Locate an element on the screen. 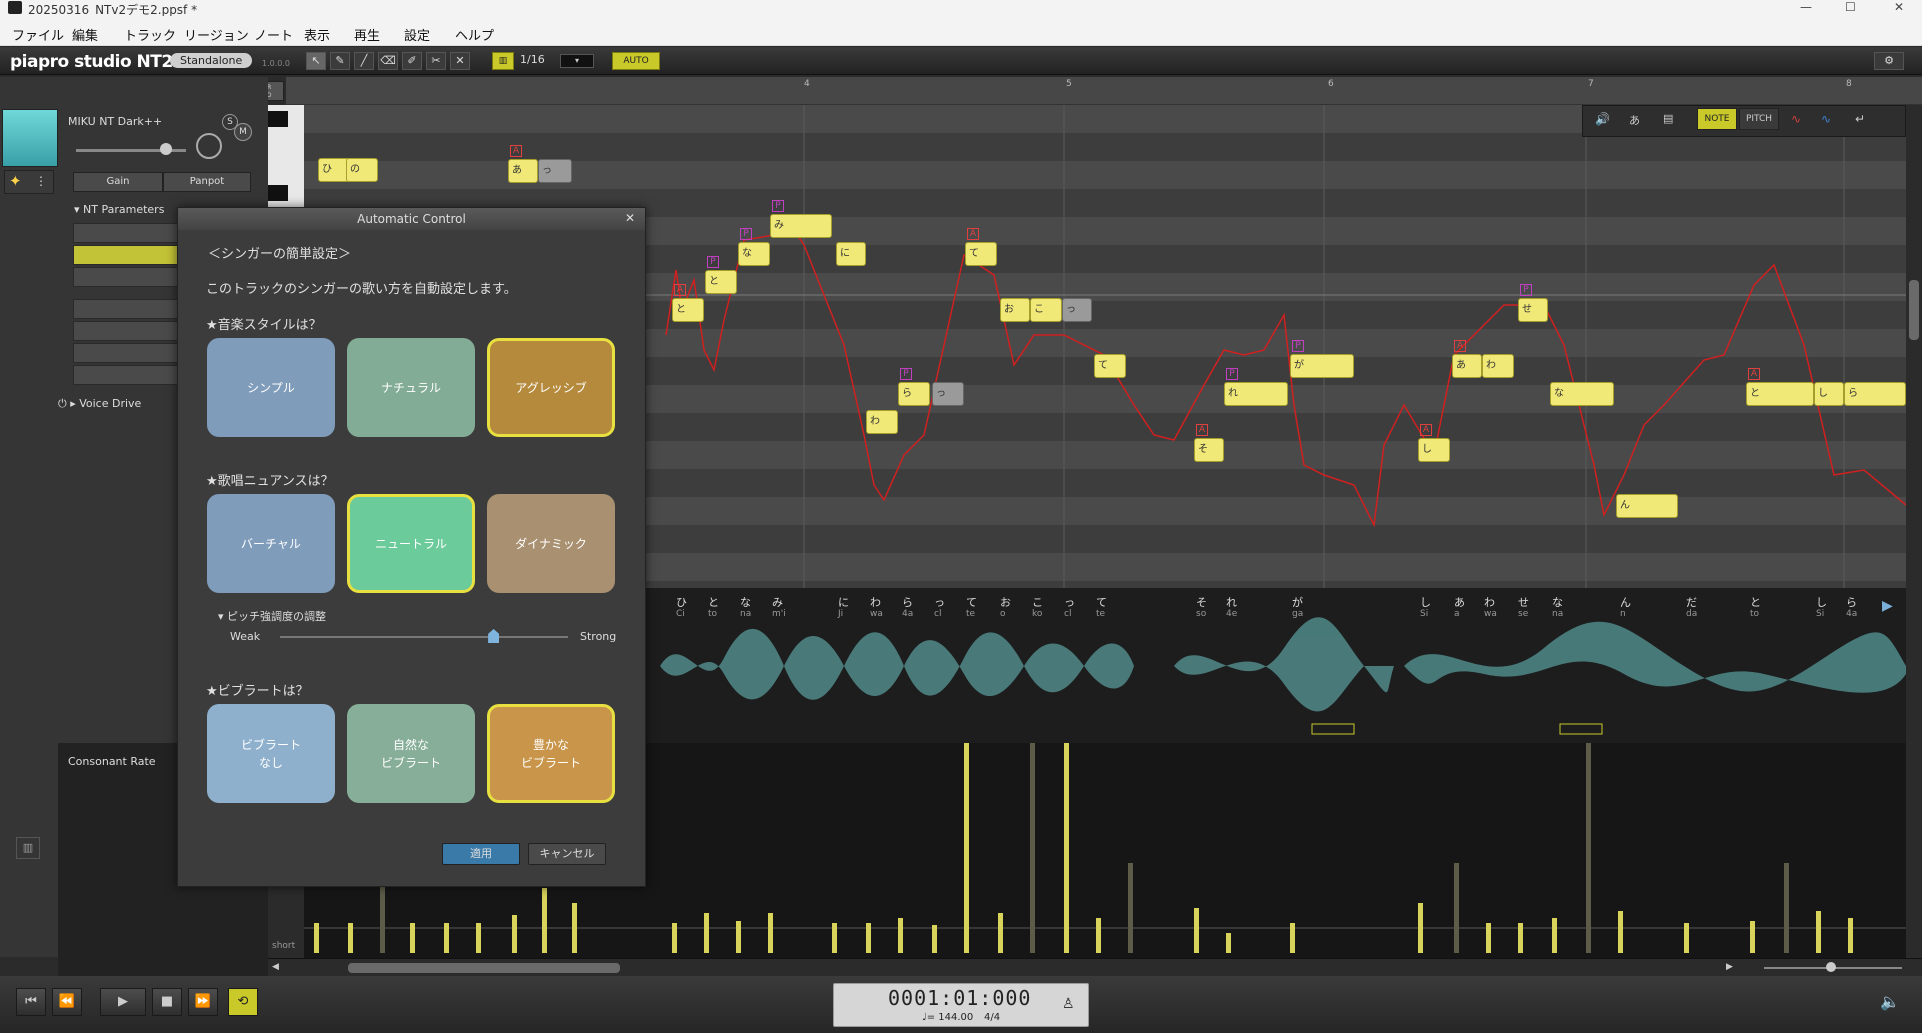 The height and width of the screenshot is (1033, 1922). mute-tool-icon: ✕ is located at coordinates (460, 61).